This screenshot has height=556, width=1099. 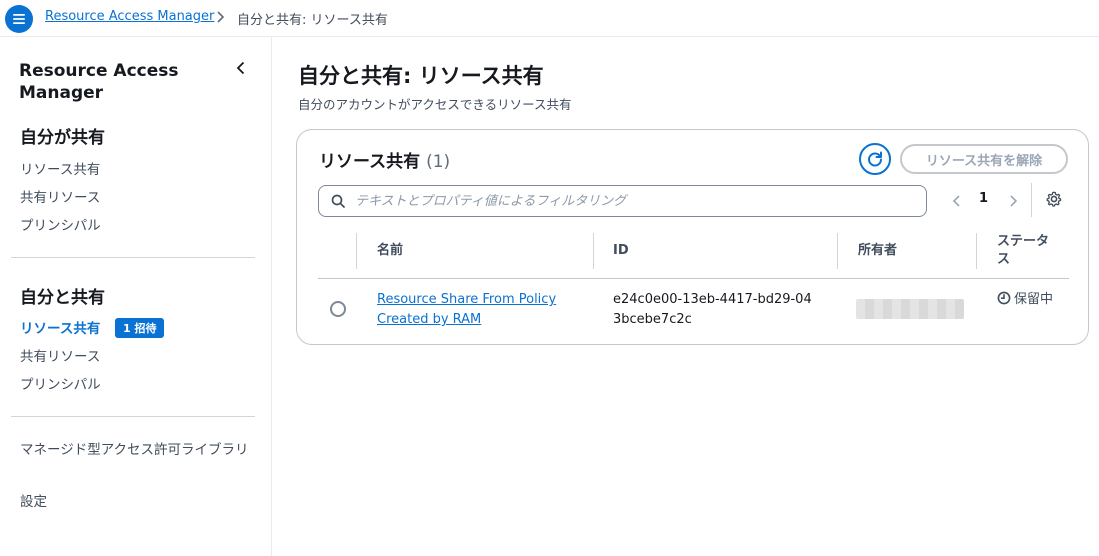 What do you see at coordinates (983, 198) in the screenshot?
I see `pagination-page-number: 1` at bounding box center [983, 198].